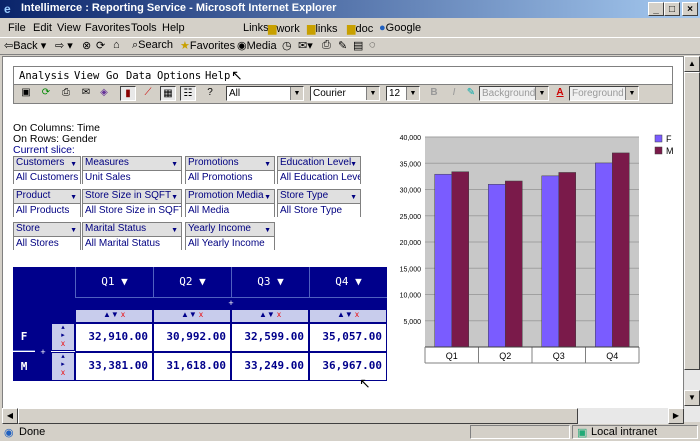 The image size is (700, 441). What do you see at coordinates (358, 45) in the screenshot?
I see `discuss-icon: ▤` at bounding box center [358, 45].